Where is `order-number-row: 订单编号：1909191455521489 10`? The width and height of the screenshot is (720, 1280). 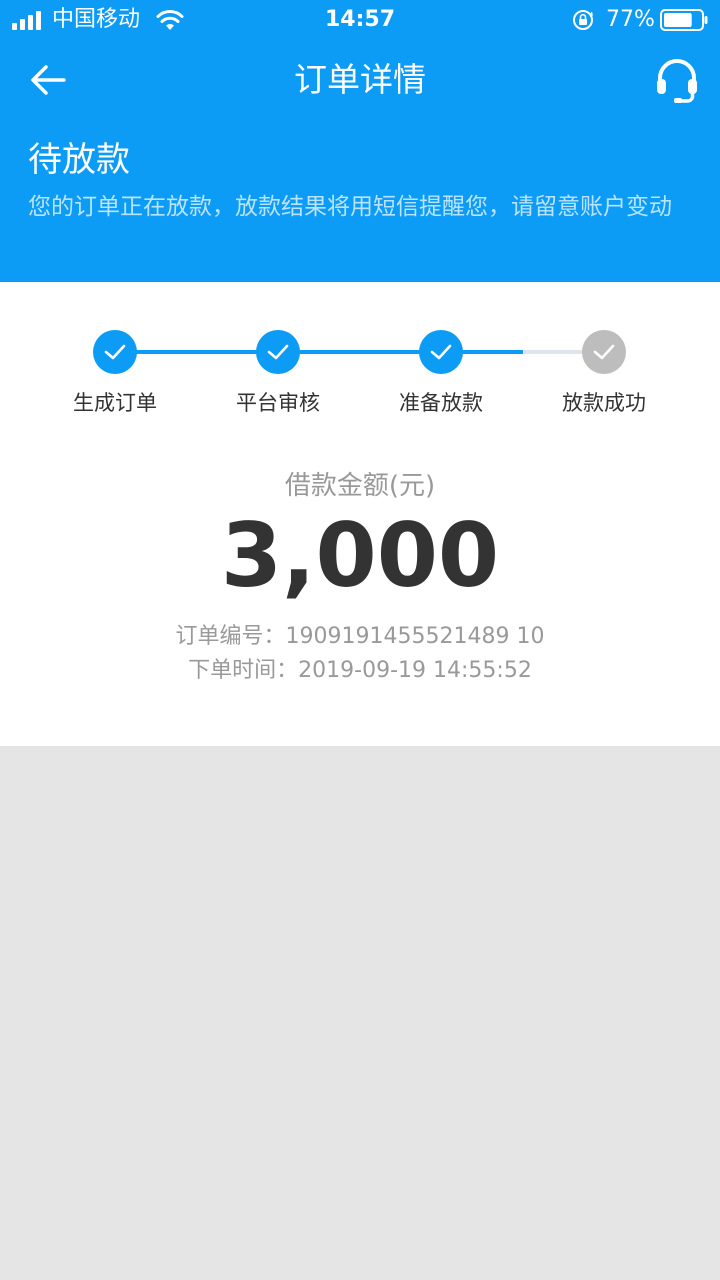 order-number-row: 订单编号：1909191455521489 10 is located at coordinates (360, 637).